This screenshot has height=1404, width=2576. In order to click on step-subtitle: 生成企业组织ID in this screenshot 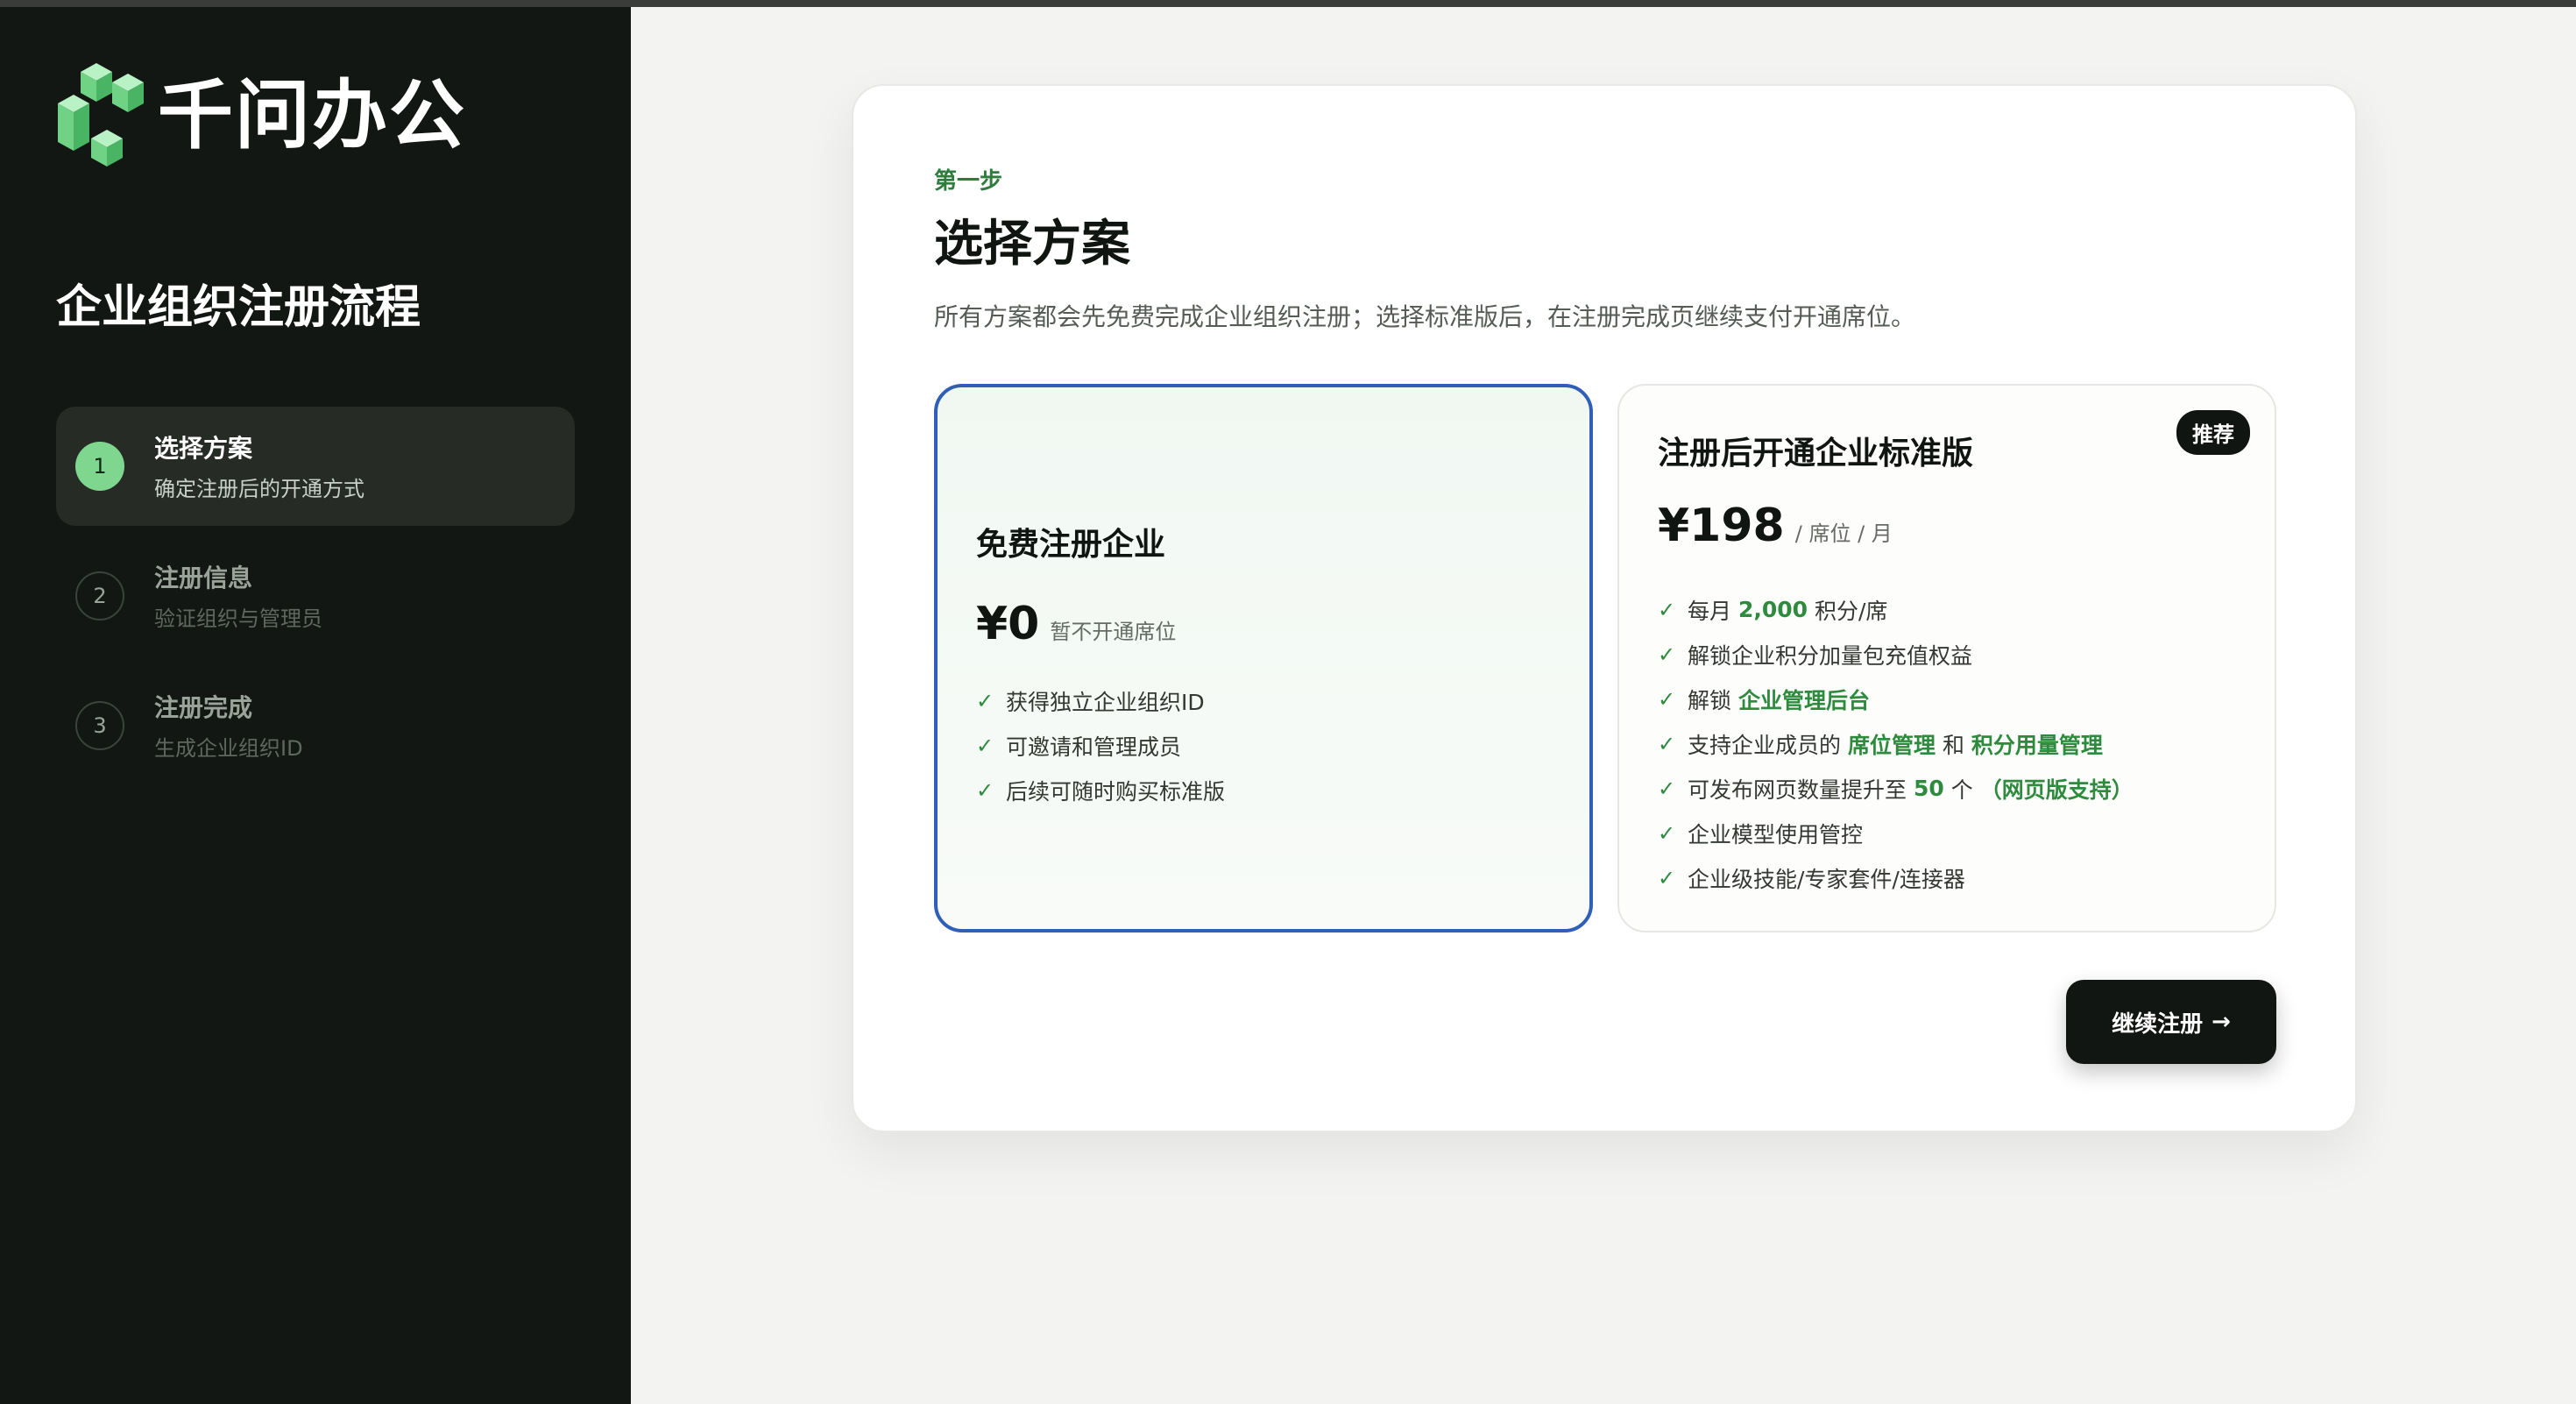, I will do `click(228, 748)`.